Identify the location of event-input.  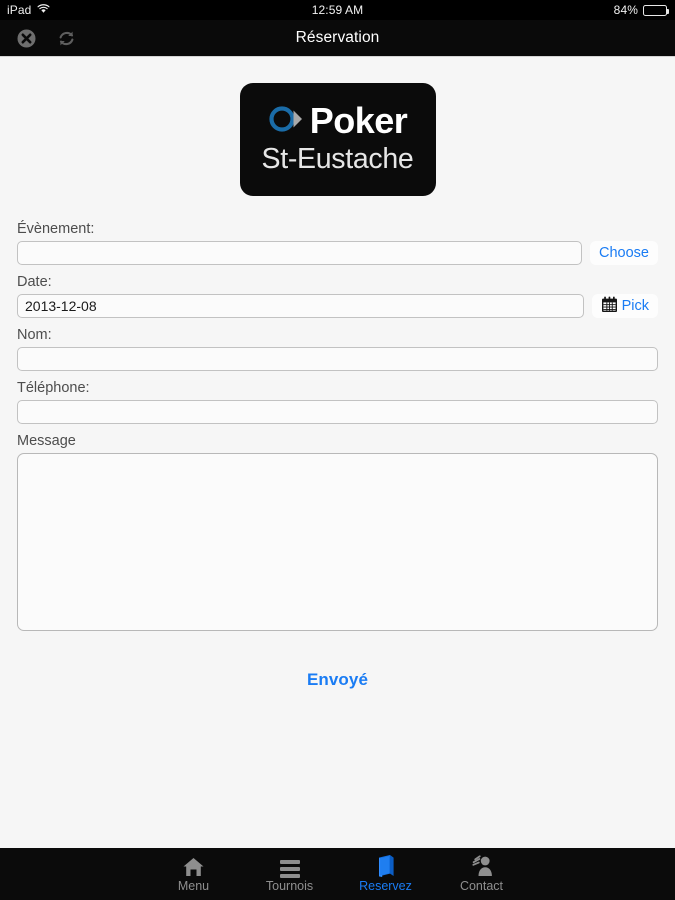
(300, 253).